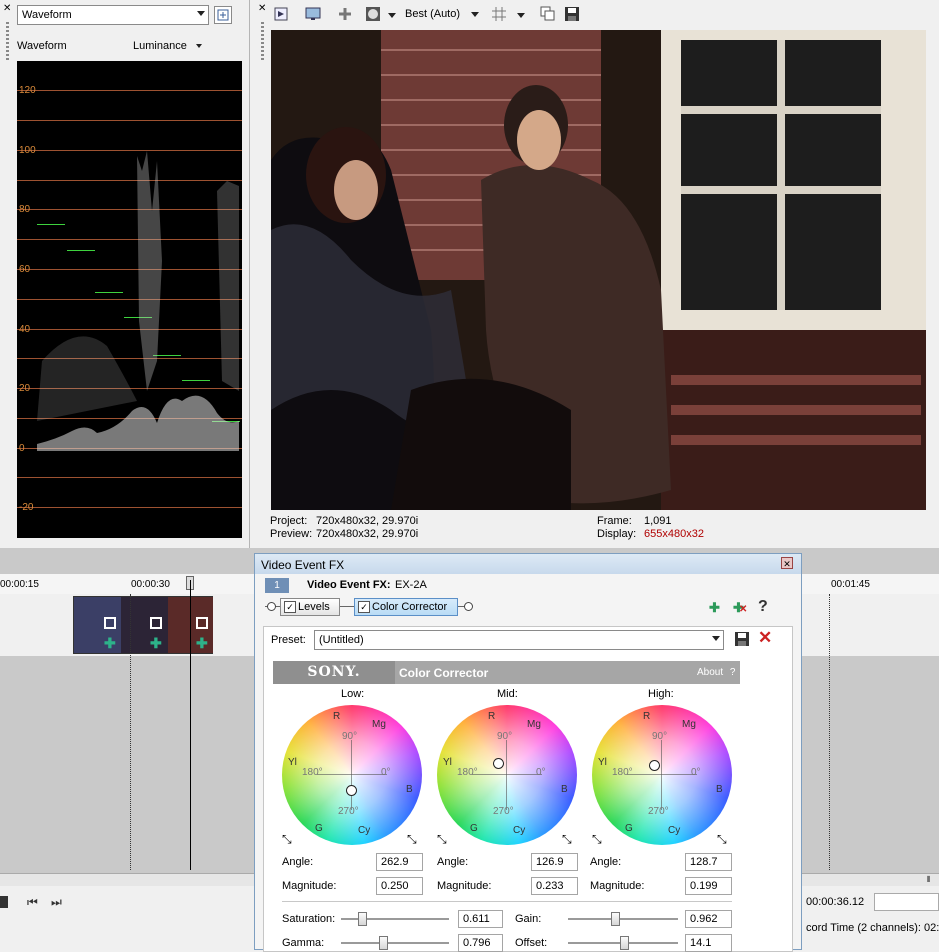 The height and width of the screenshot is (952, 939). Describe the element at coordinates (554, 862) in the screenshot. I see `angle-field-mid: 126.9` at that location.